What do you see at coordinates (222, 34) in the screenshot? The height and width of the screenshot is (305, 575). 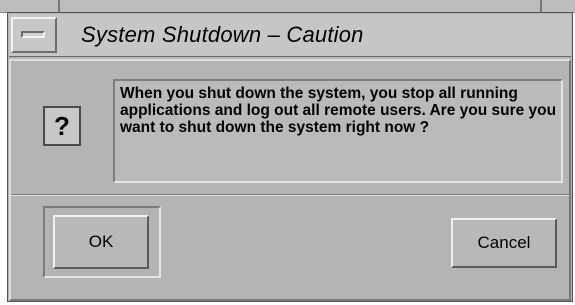 I see `window-title: System Shutdown – Caution` at bounding box center [222, 34].